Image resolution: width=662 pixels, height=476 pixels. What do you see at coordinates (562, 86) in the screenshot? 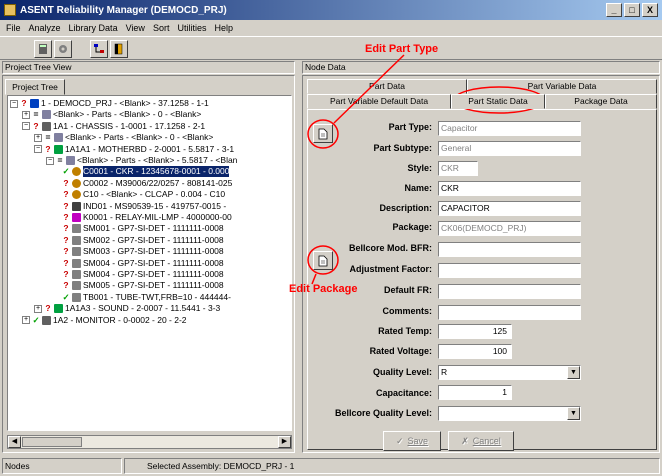
I see `tab-part-variable-data: Part Variable Data` at bounding box center [562, 86].